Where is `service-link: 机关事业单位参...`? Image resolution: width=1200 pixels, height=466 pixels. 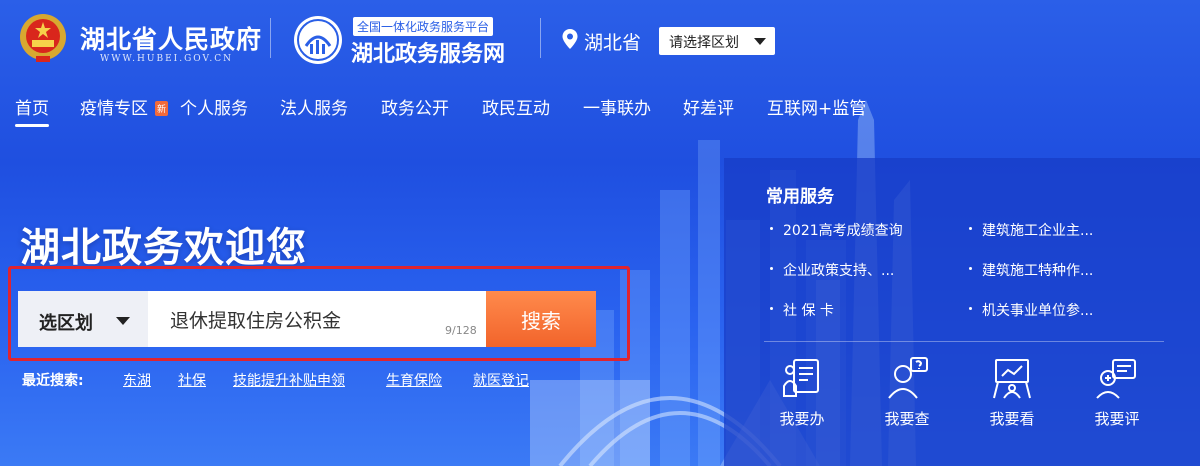 service-link: 机关事业单位参... is located at coordinates (1030, 310).